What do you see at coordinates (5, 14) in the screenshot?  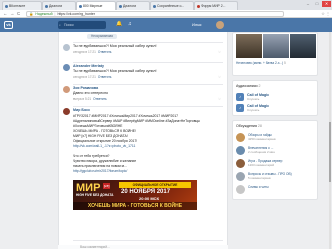 I see `back-button: ←` at bounding box center [5, 14].